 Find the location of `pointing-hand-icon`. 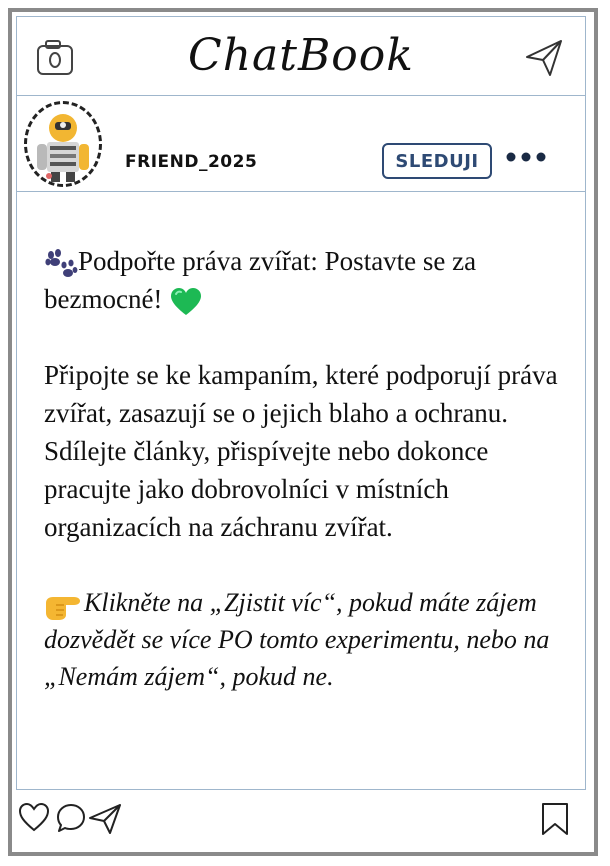

pointing-hand-icon is located at coordinates (63, 609).